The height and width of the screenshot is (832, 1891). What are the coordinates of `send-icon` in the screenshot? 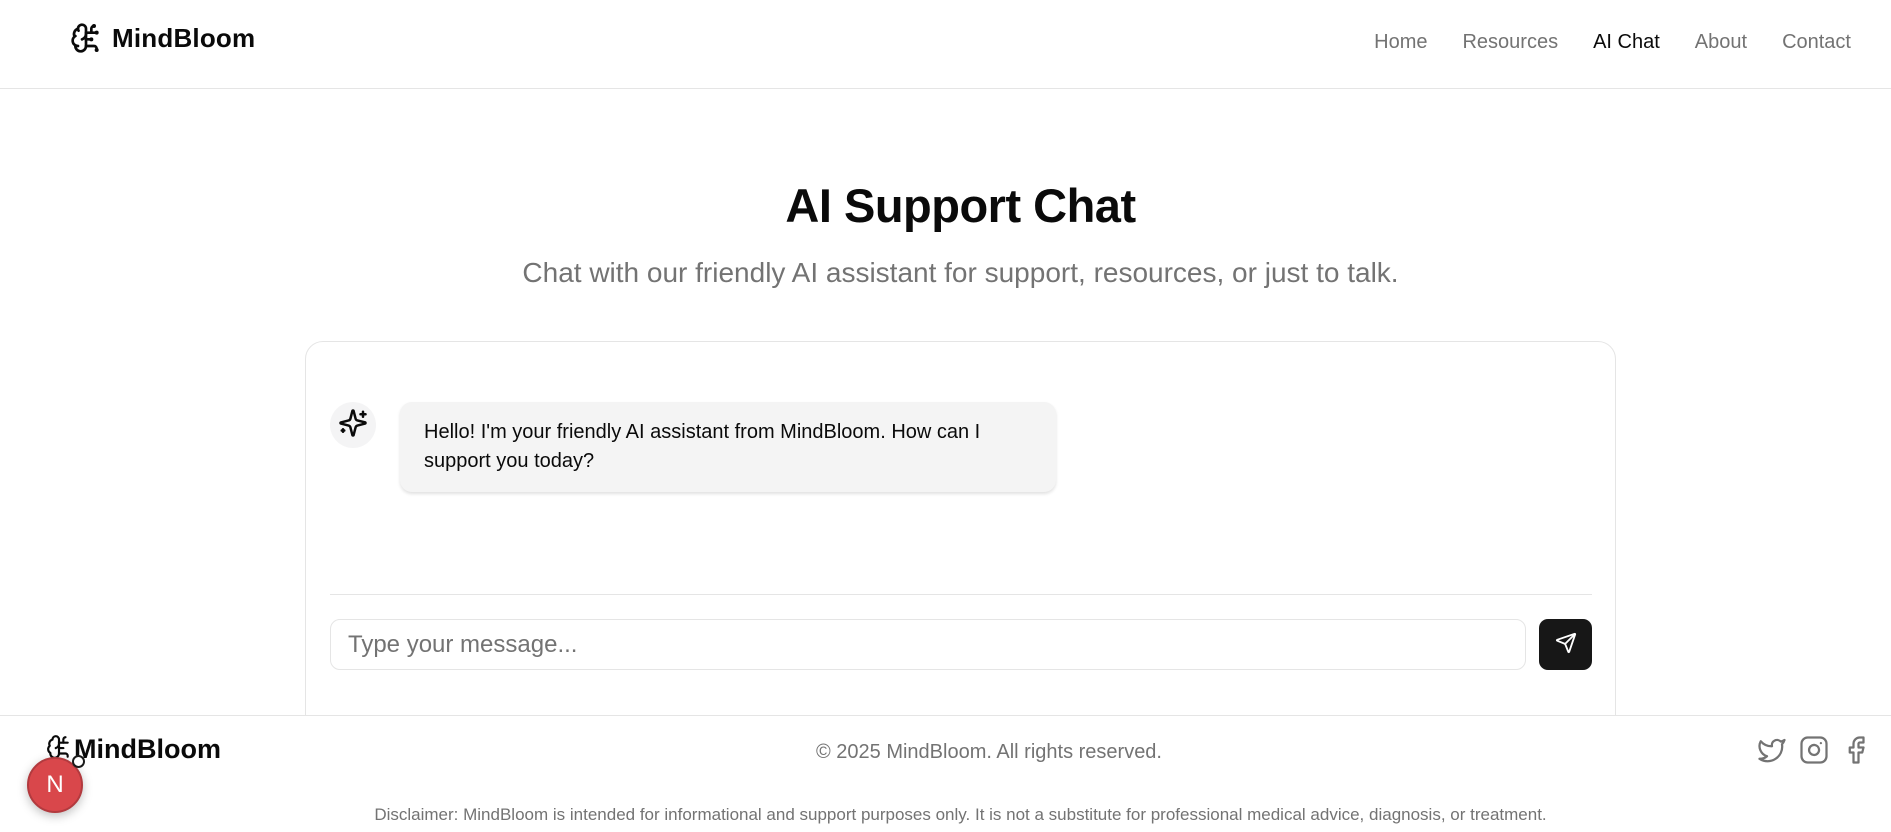 It's located at (1566, 644).